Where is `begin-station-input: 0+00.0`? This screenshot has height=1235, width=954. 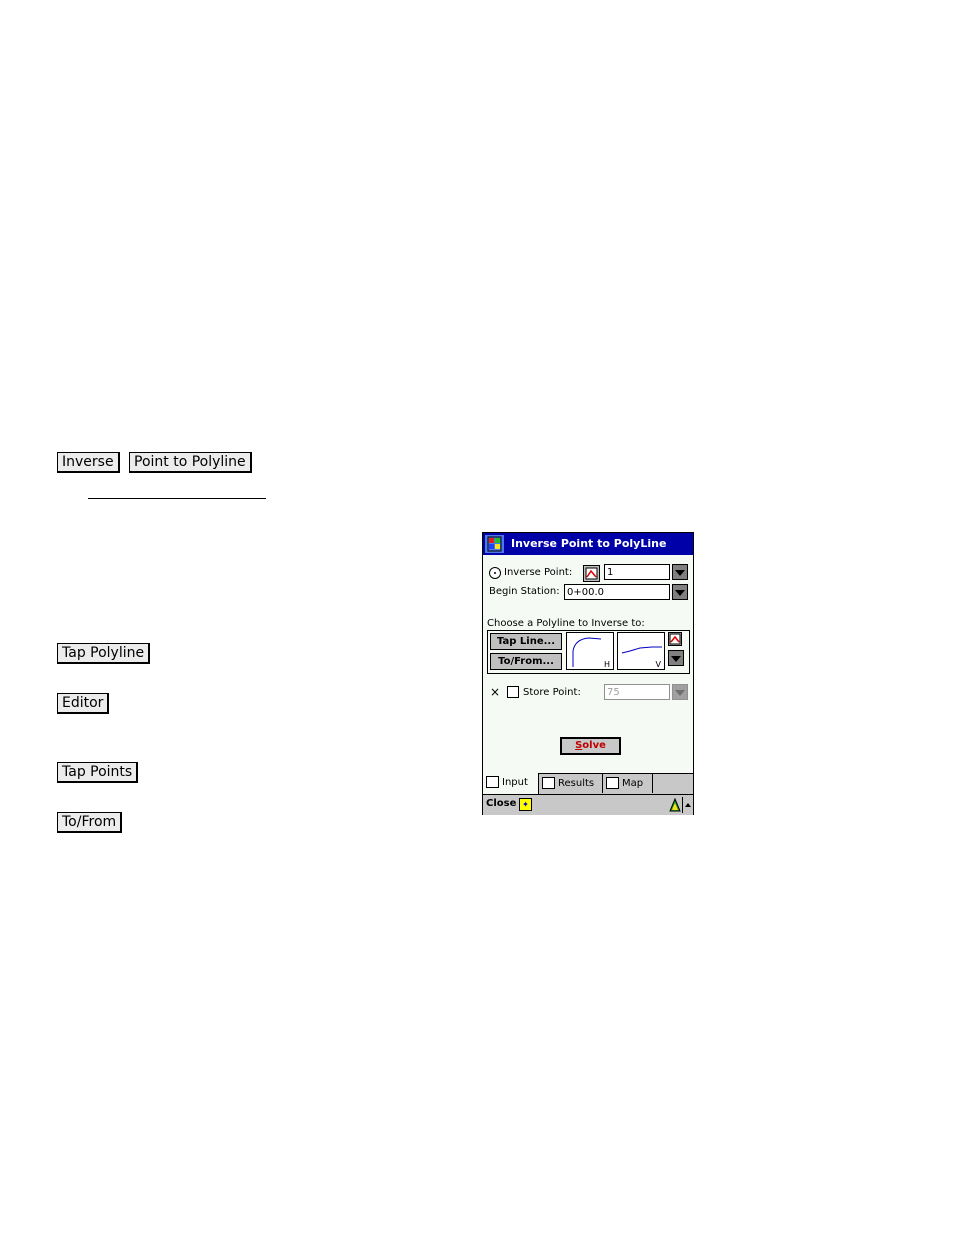
begin-station-input: 0+00.0 is located at coordinates (617, 592).